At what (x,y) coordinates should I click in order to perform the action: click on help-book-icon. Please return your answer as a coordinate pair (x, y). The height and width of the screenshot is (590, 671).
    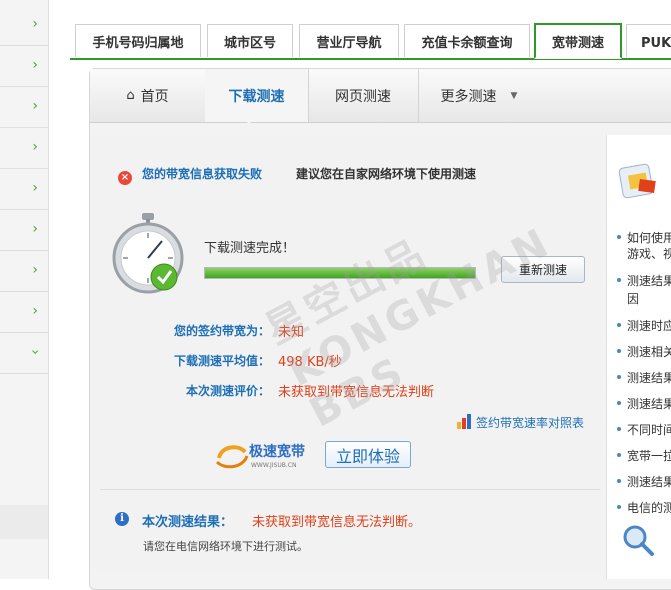
    Looking at the image, I should click on (637, 181).